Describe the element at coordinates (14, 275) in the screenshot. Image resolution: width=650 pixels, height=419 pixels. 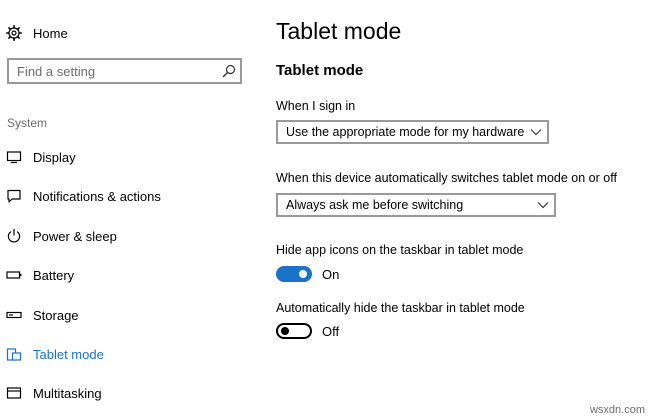
I see `battery-icon` at that location.